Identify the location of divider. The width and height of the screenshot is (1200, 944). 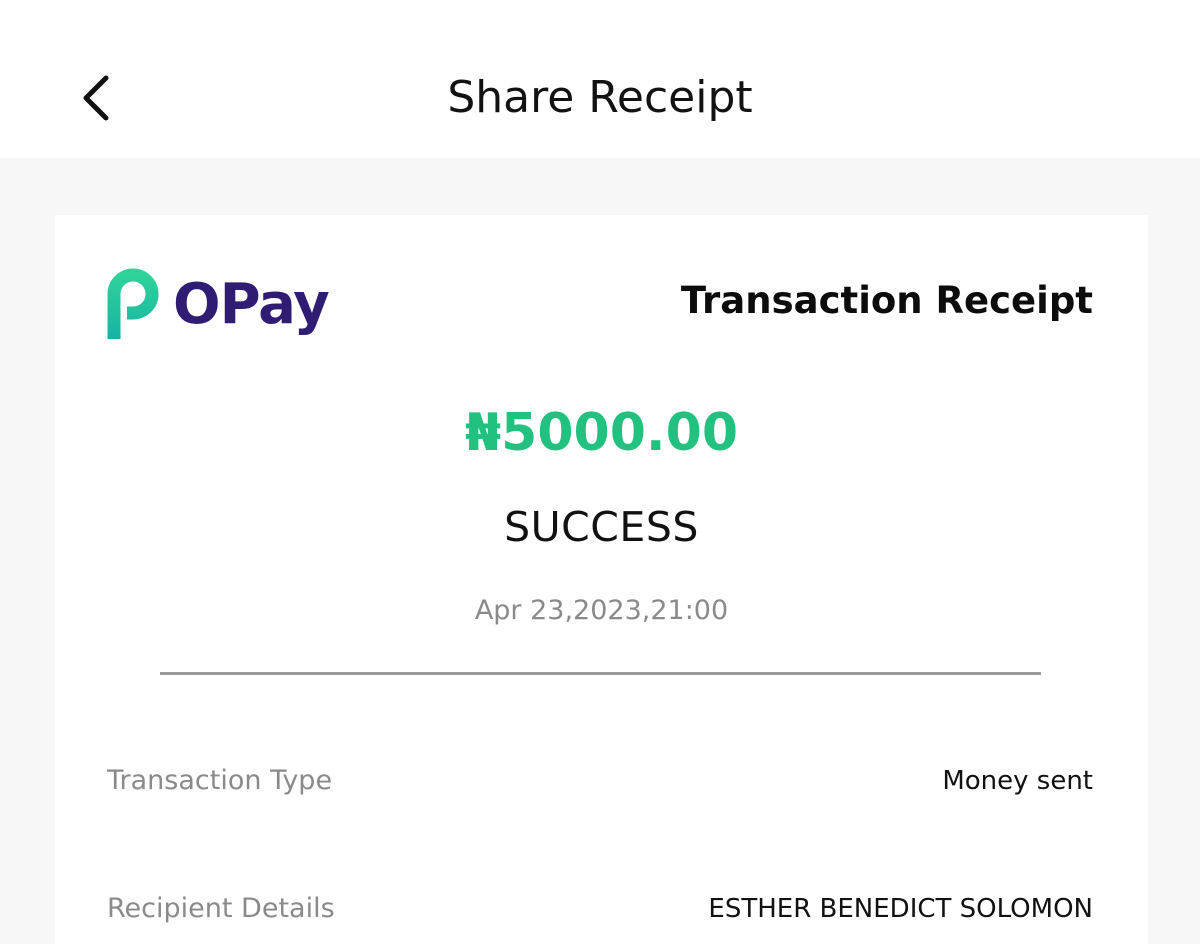
(600, 673).